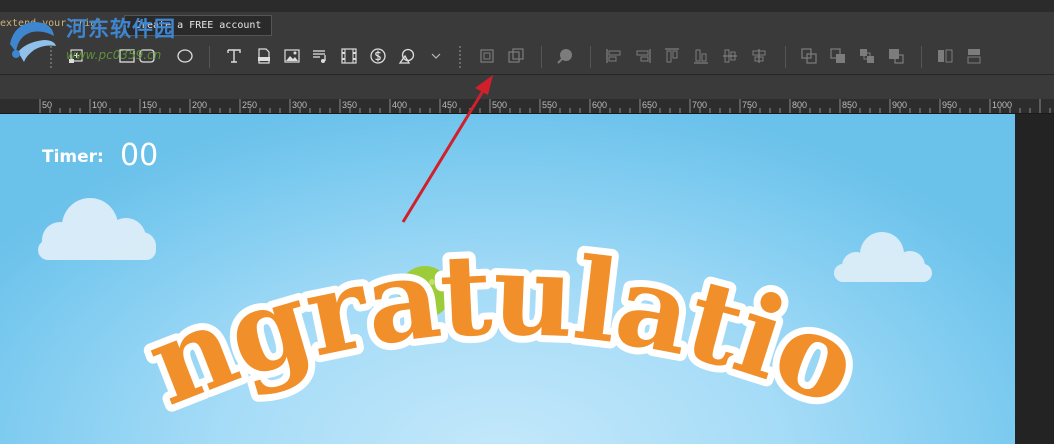  What do you see at coordinates (292, 56) in the screenshot?
I see `image-icon` at bounding box center [292, 56].